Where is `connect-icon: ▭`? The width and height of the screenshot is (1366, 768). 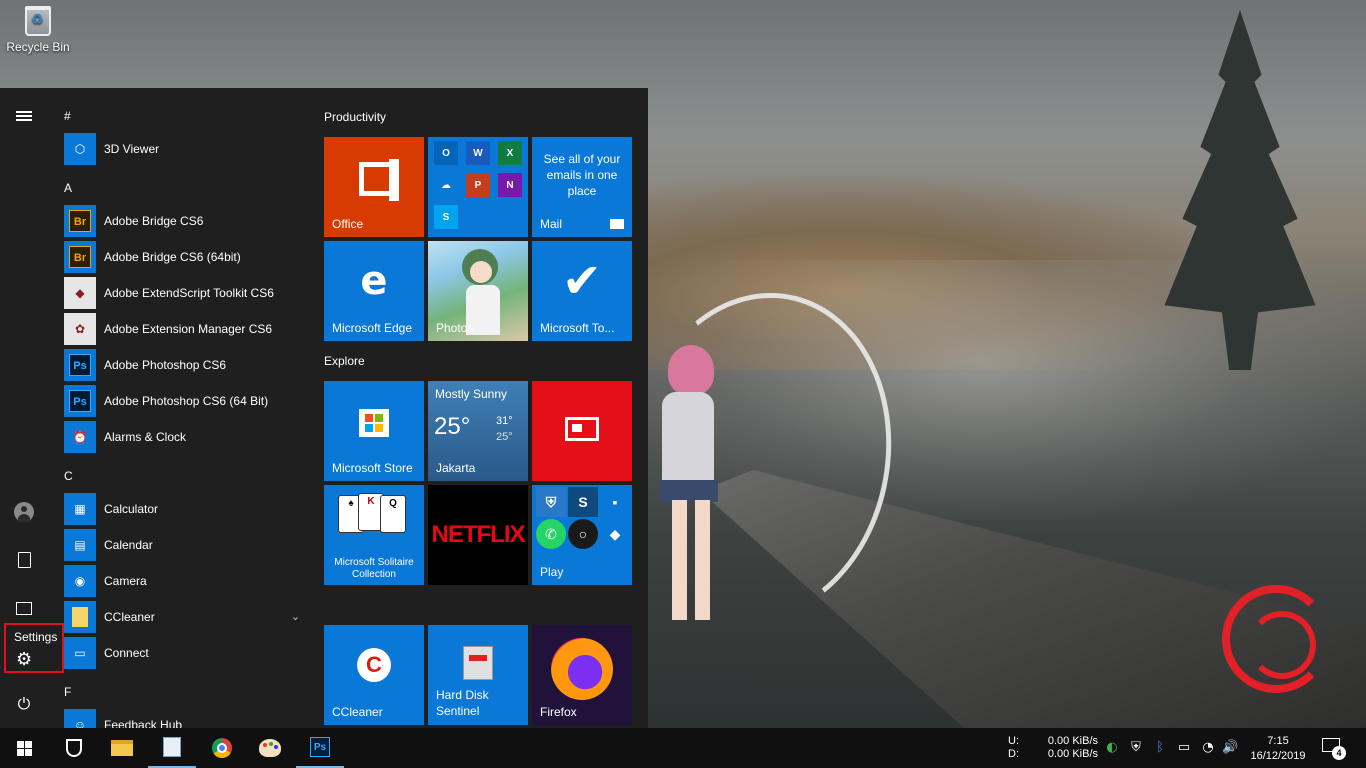
connect-icon: ▭ is located at coordinates (80, 653).